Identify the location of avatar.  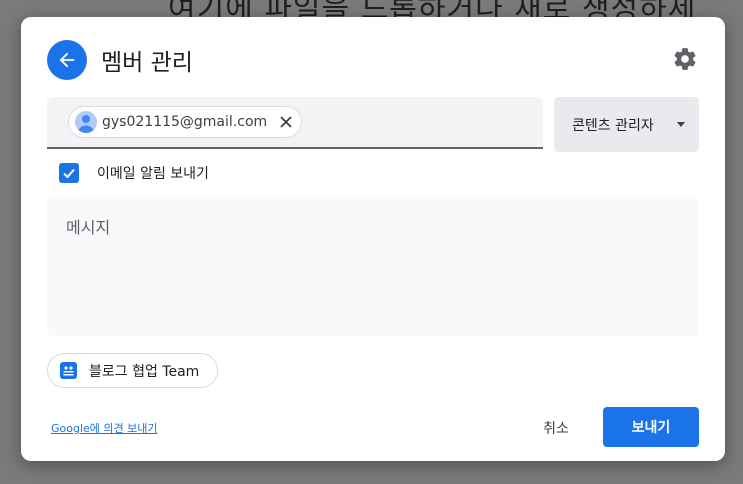
(86, 122).